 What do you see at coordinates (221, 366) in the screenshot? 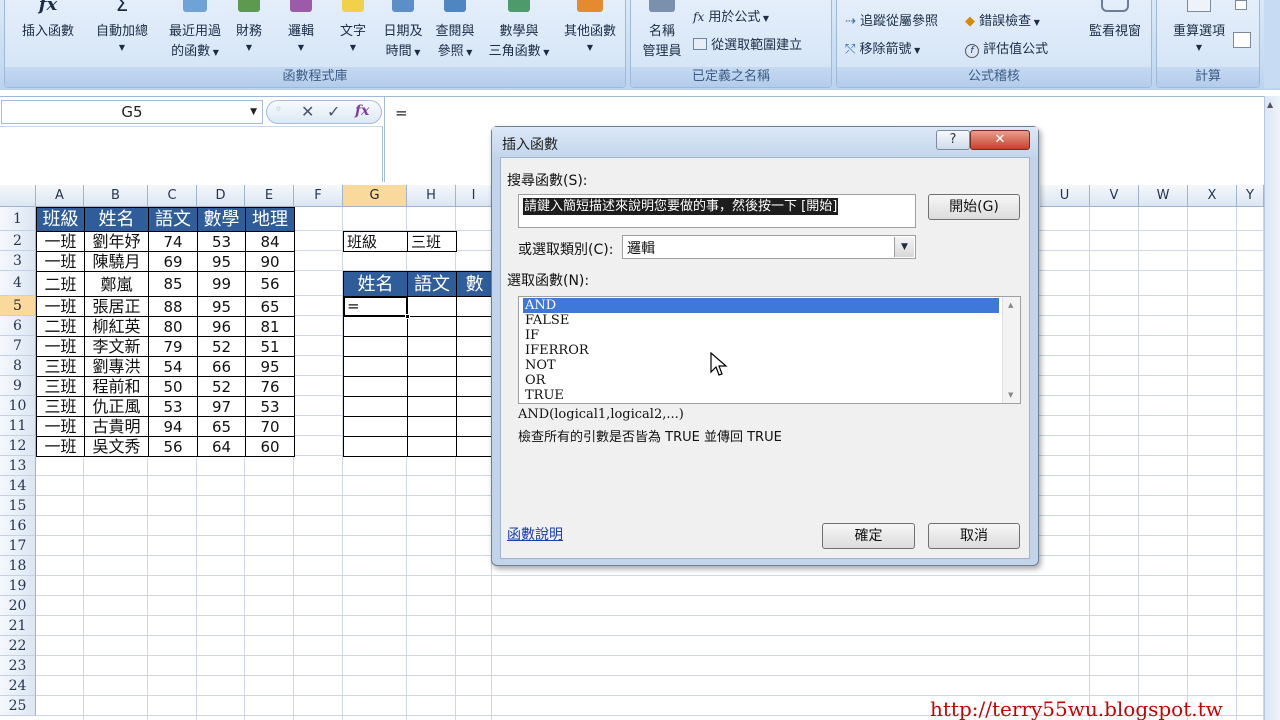
I see `table-cell: 66` at bounding box center [221, 366].